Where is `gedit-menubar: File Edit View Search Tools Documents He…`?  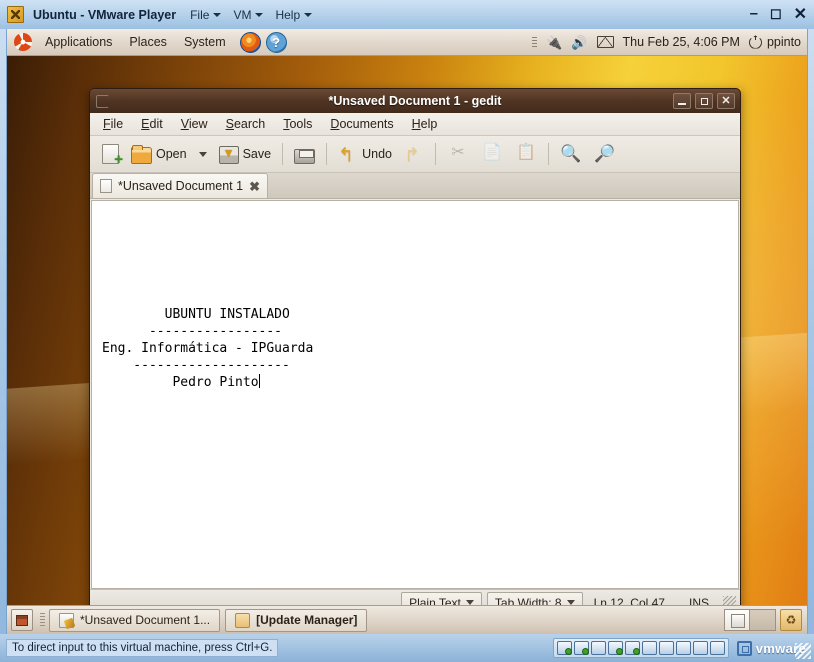 gedit-menubar: File Edit View Search Tools Documents He… is located at coordinates (415, 124).